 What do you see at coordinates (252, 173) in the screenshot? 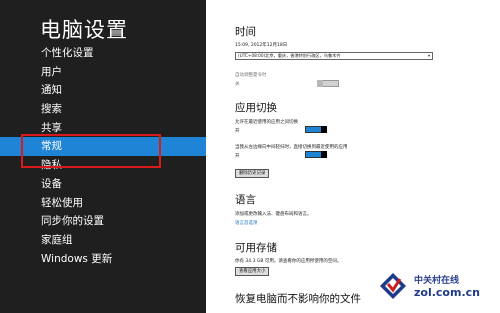
I see `clear-history-button: 删除历史记录` at bounding box center [252, 173].